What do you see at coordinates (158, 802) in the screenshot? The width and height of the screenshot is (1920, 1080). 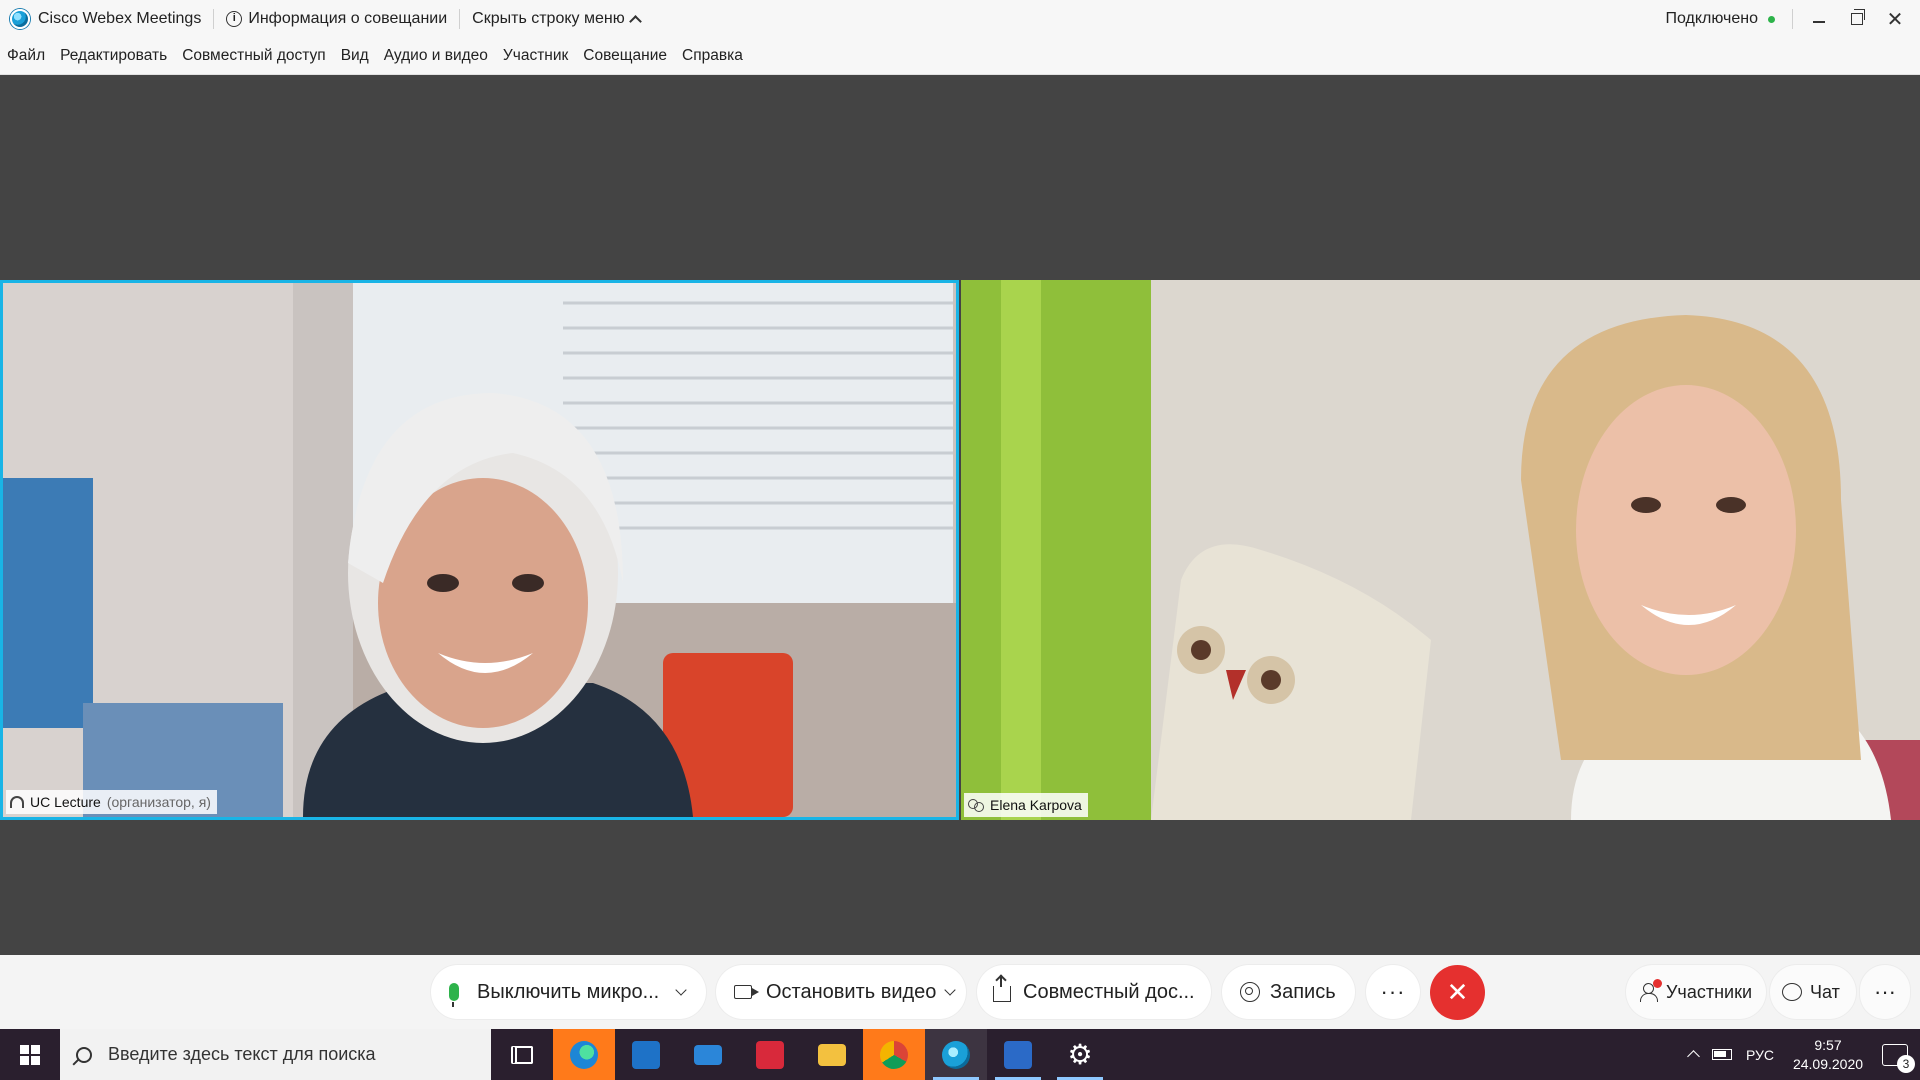 I see `participant-role: (организатор, я)` at bounding box center [158, 802].